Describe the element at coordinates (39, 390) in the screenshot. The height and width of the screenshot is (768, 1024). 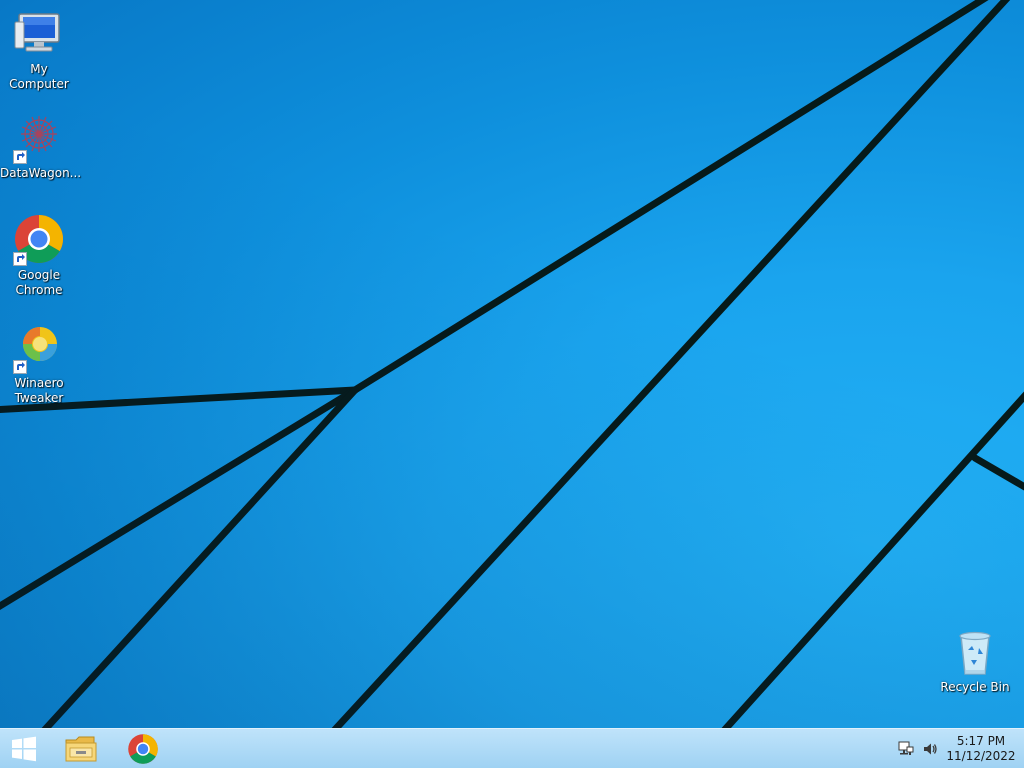
I see `desktop-icon-label: Winaero Tweaker` at that location.